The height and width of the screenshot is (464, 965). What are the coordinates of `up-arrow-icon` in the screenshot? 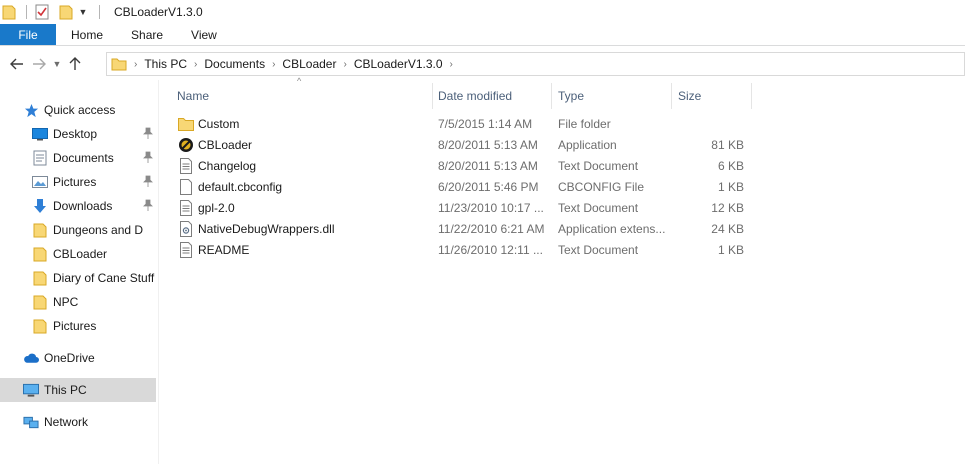 It's located at (75, 63).